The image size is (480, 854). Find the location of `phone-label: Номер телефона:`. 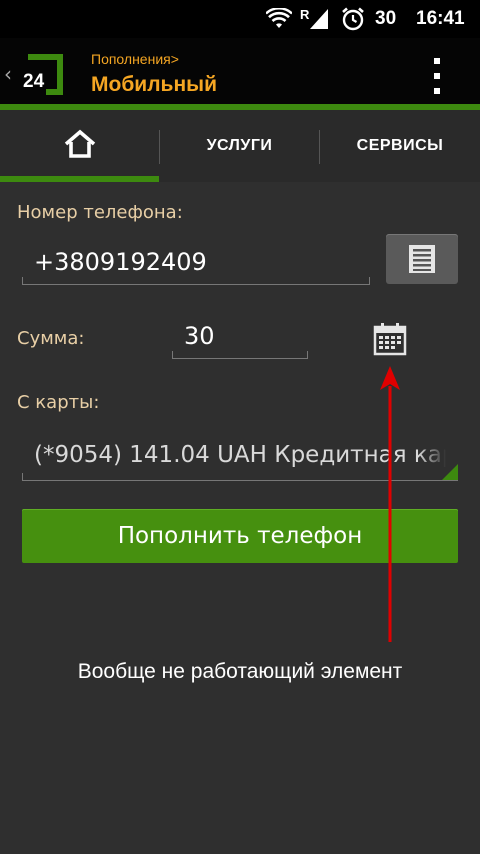

phone-label: Номер телефона: is located at coordinates (100, 212).